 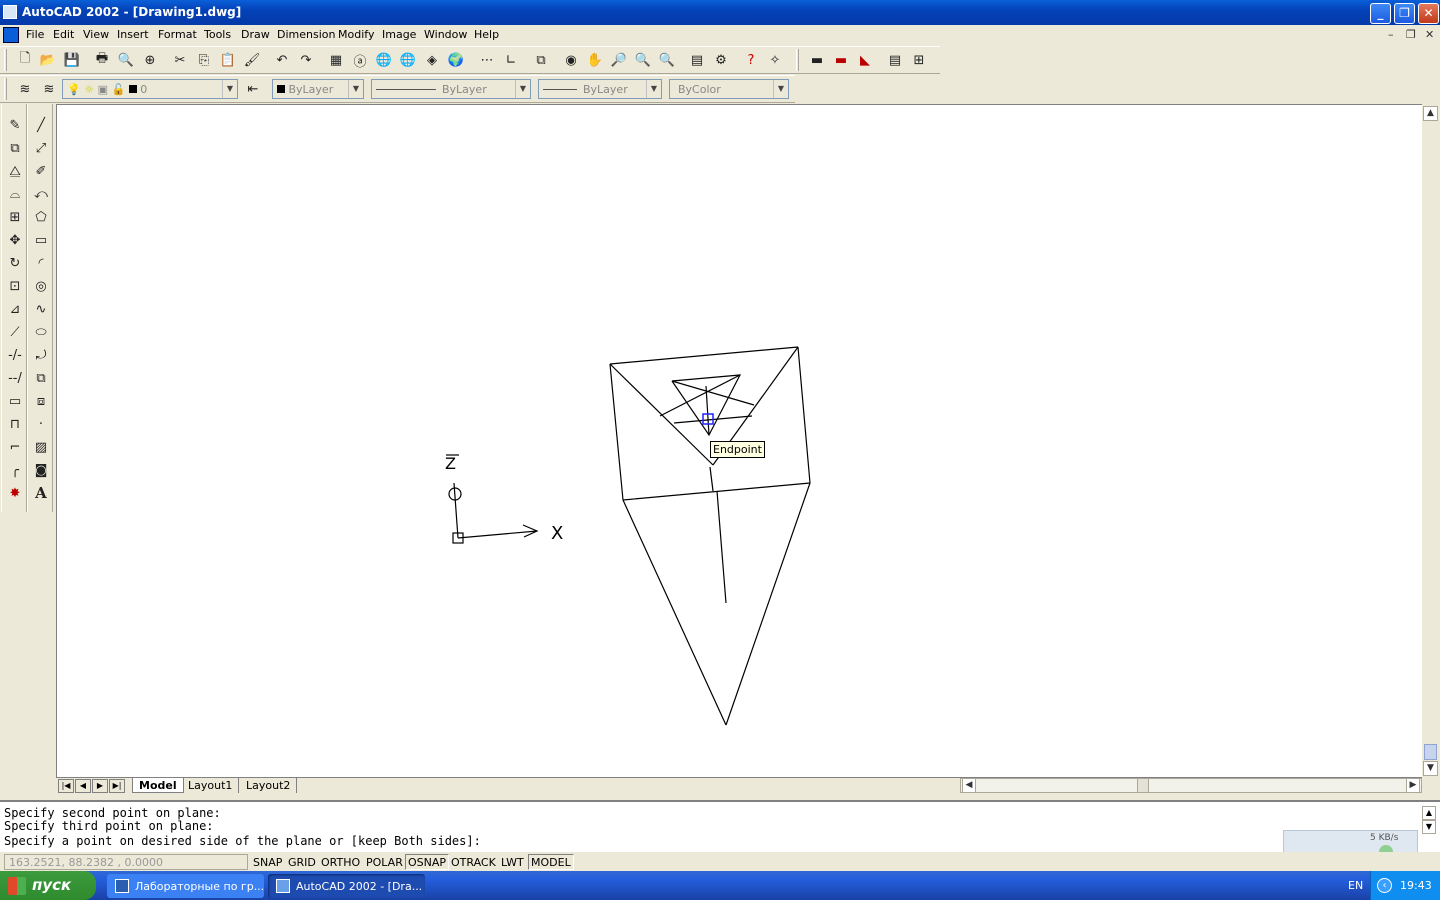 I want to click on osnap-toggle: OSNAP, so click(x=427, y=862).